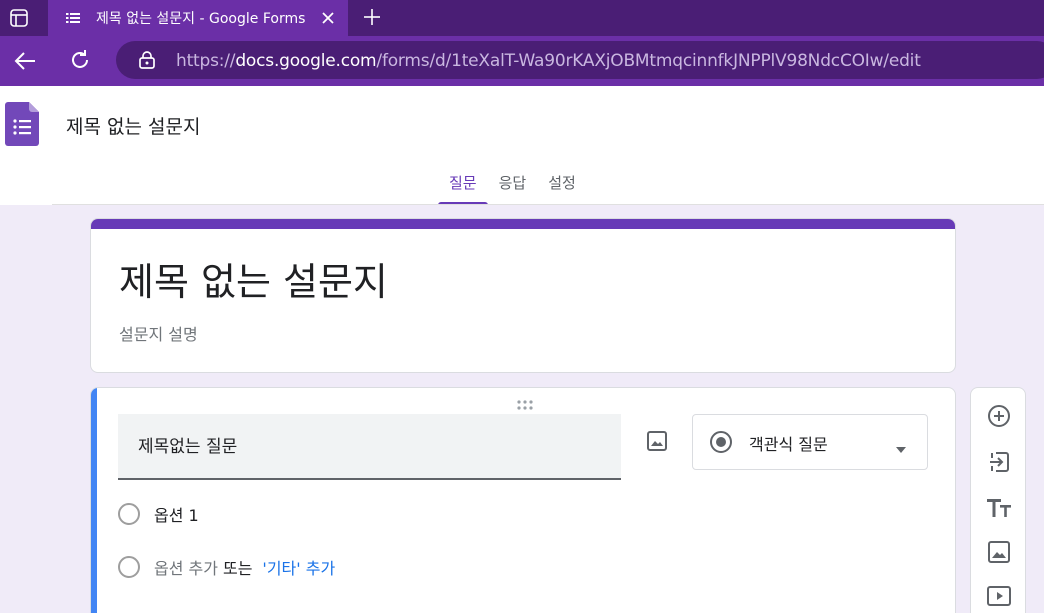 Image resolution: width=1044 pixels, height=613 pixels. I want to click on lock-icon, so click(147, 60).